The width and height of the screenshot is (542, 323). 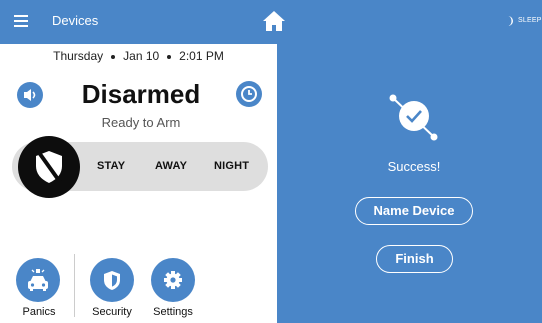 What do you see at coordinates (78, 56) in the screenshot?
I see `day-label: Thursday` at bounding box center [78, 56].